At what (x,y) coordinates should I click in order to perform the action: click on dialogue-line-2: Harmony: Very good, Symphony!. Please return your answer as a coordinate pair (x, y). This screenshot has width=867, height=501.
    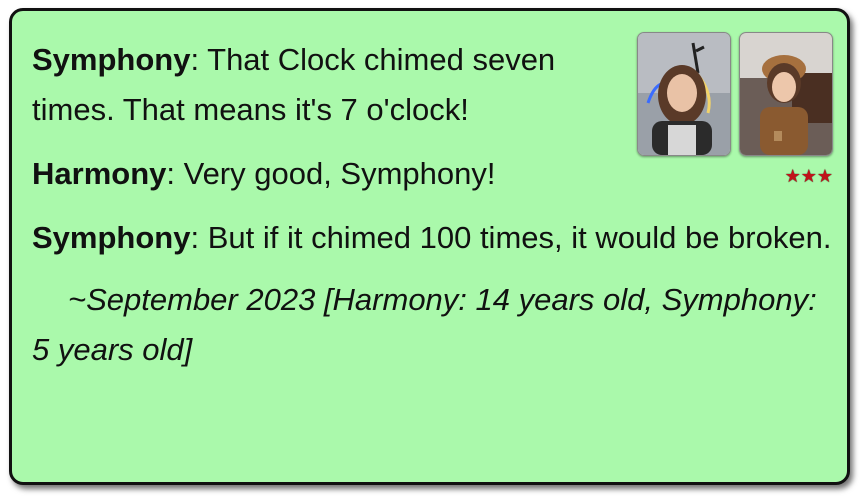
    Looking at the image, I should click on (337, 174).